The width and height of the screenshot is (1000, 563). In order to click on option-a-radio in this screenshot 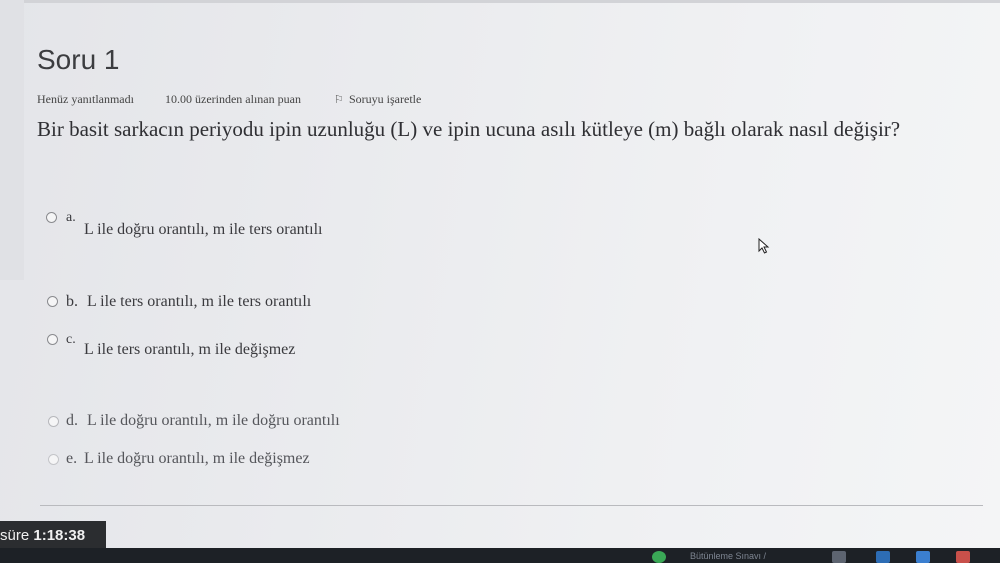, I will do `click(51, 217)`.